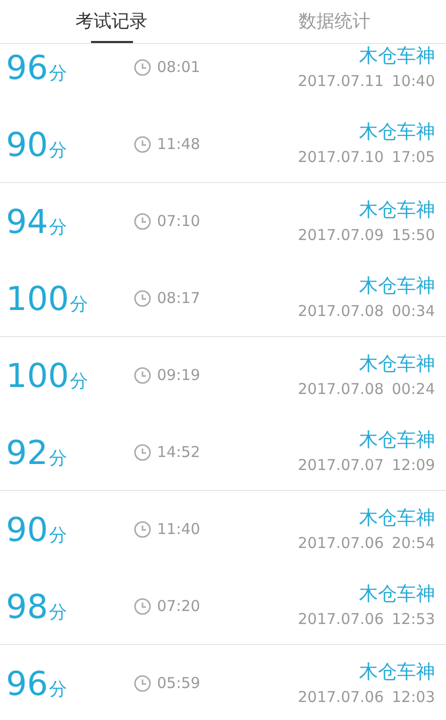 The image size is (446, 720). What do you see at coordinates (413, 235) in the screenshot?
I see `time: 15:50` at bounding box center [413, 235].